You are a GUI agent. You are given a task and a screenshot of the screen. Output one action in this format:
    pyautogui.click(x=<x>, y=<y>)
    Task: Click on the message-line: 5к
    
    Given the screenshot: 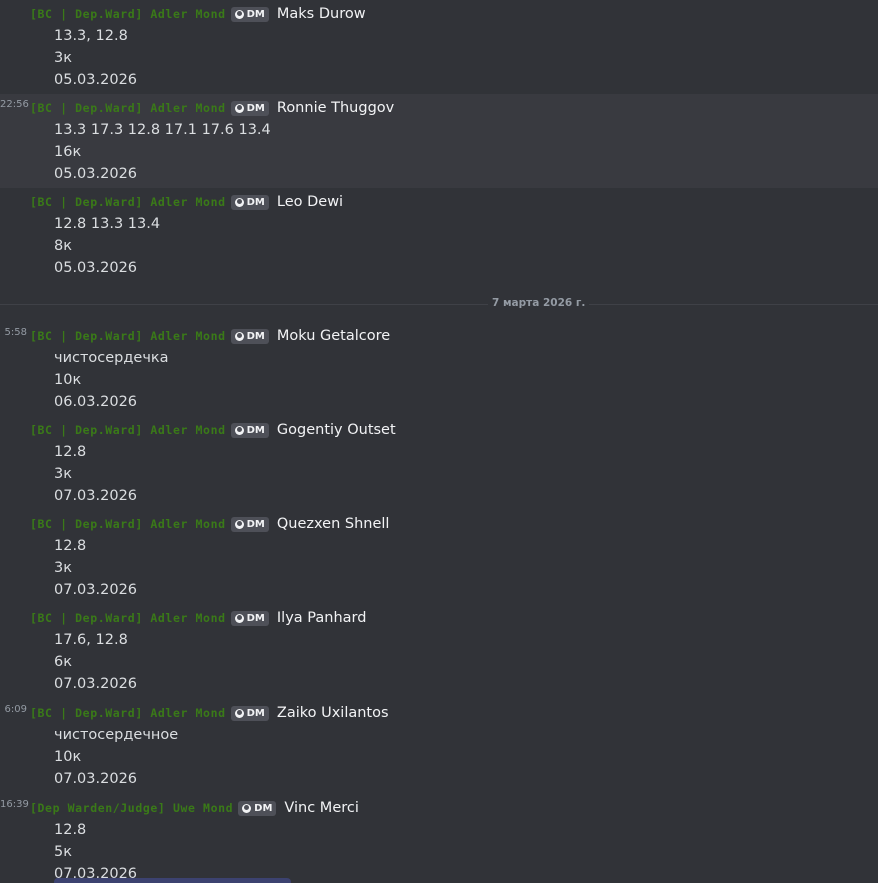 What is the action you would take?
    pyautogui.click(x=63, y=852)
    